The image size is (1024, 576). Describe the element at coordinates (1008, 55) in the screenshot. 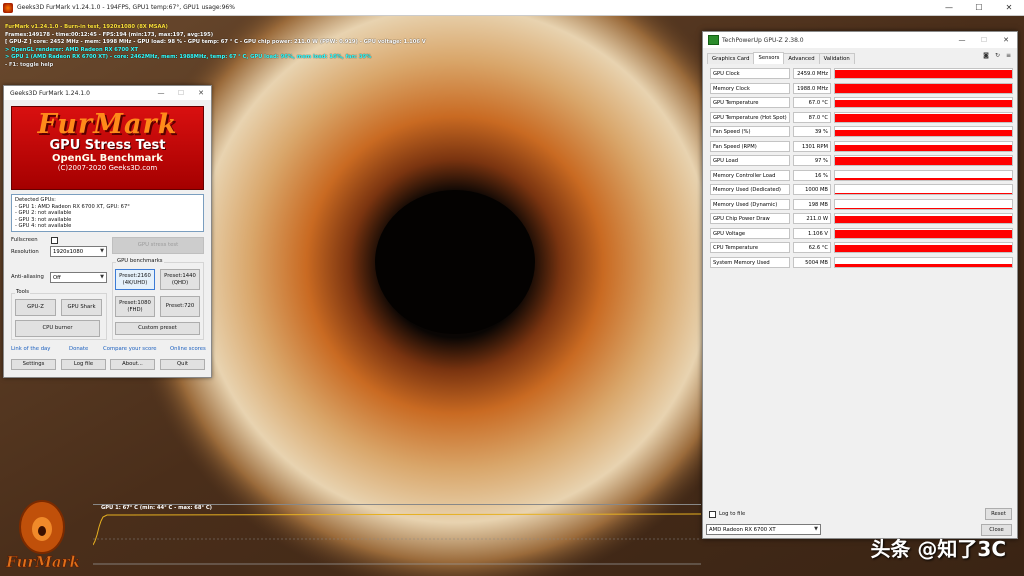

I see `menu-icon: ≡` at that location.